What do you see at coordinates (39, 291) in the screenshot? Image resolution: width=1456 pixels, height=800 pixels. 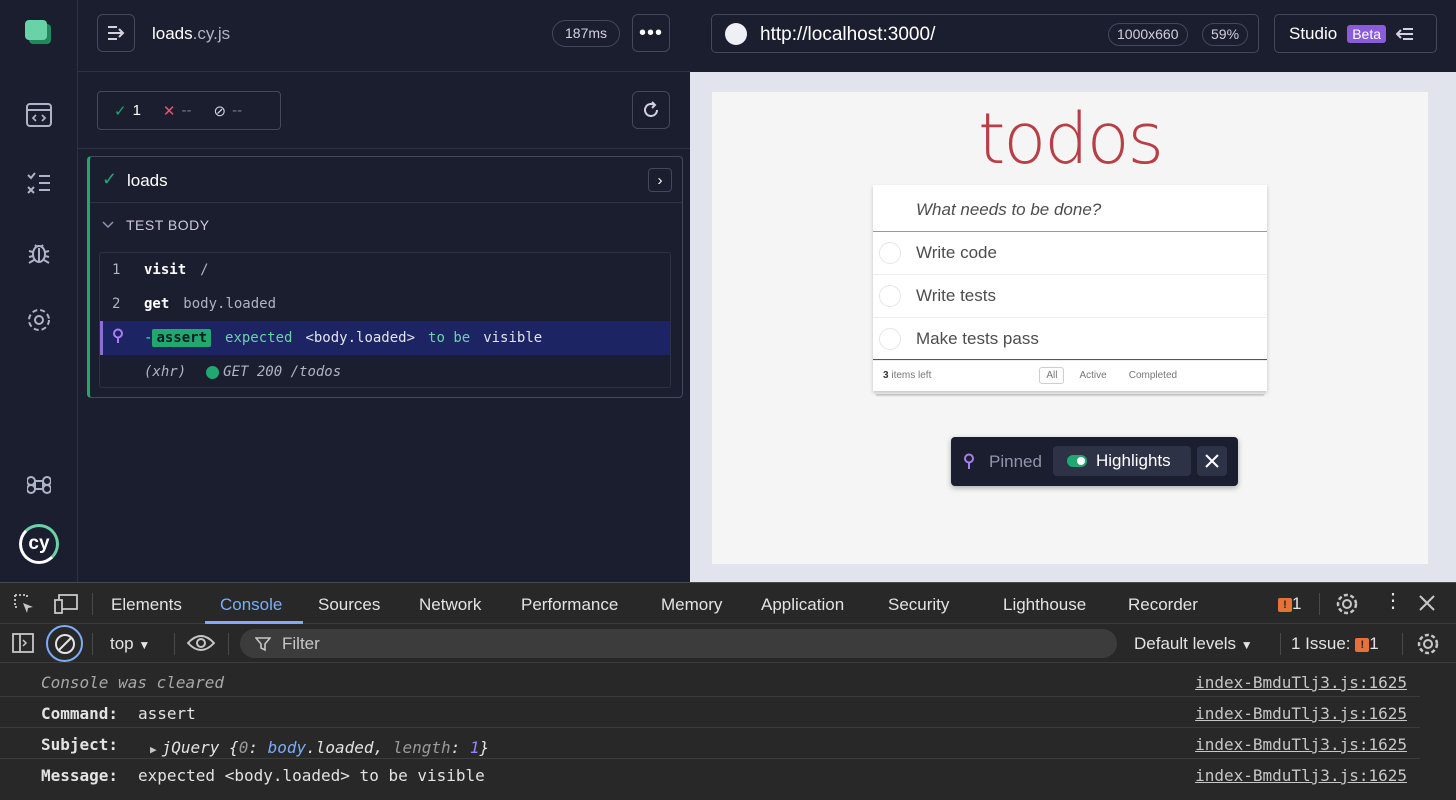 I see `sidebar-nav: cy` at bounding box center [39, 291].